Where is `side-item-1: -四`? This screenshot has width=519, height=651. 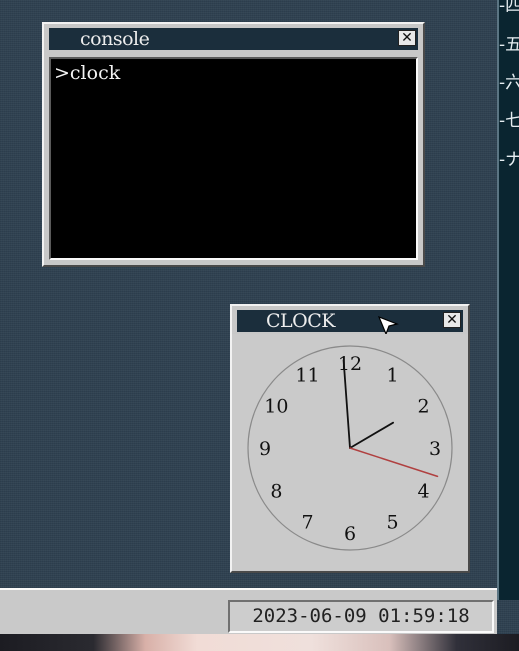 side-item-1: -四 is located at coordinates (509, 9).